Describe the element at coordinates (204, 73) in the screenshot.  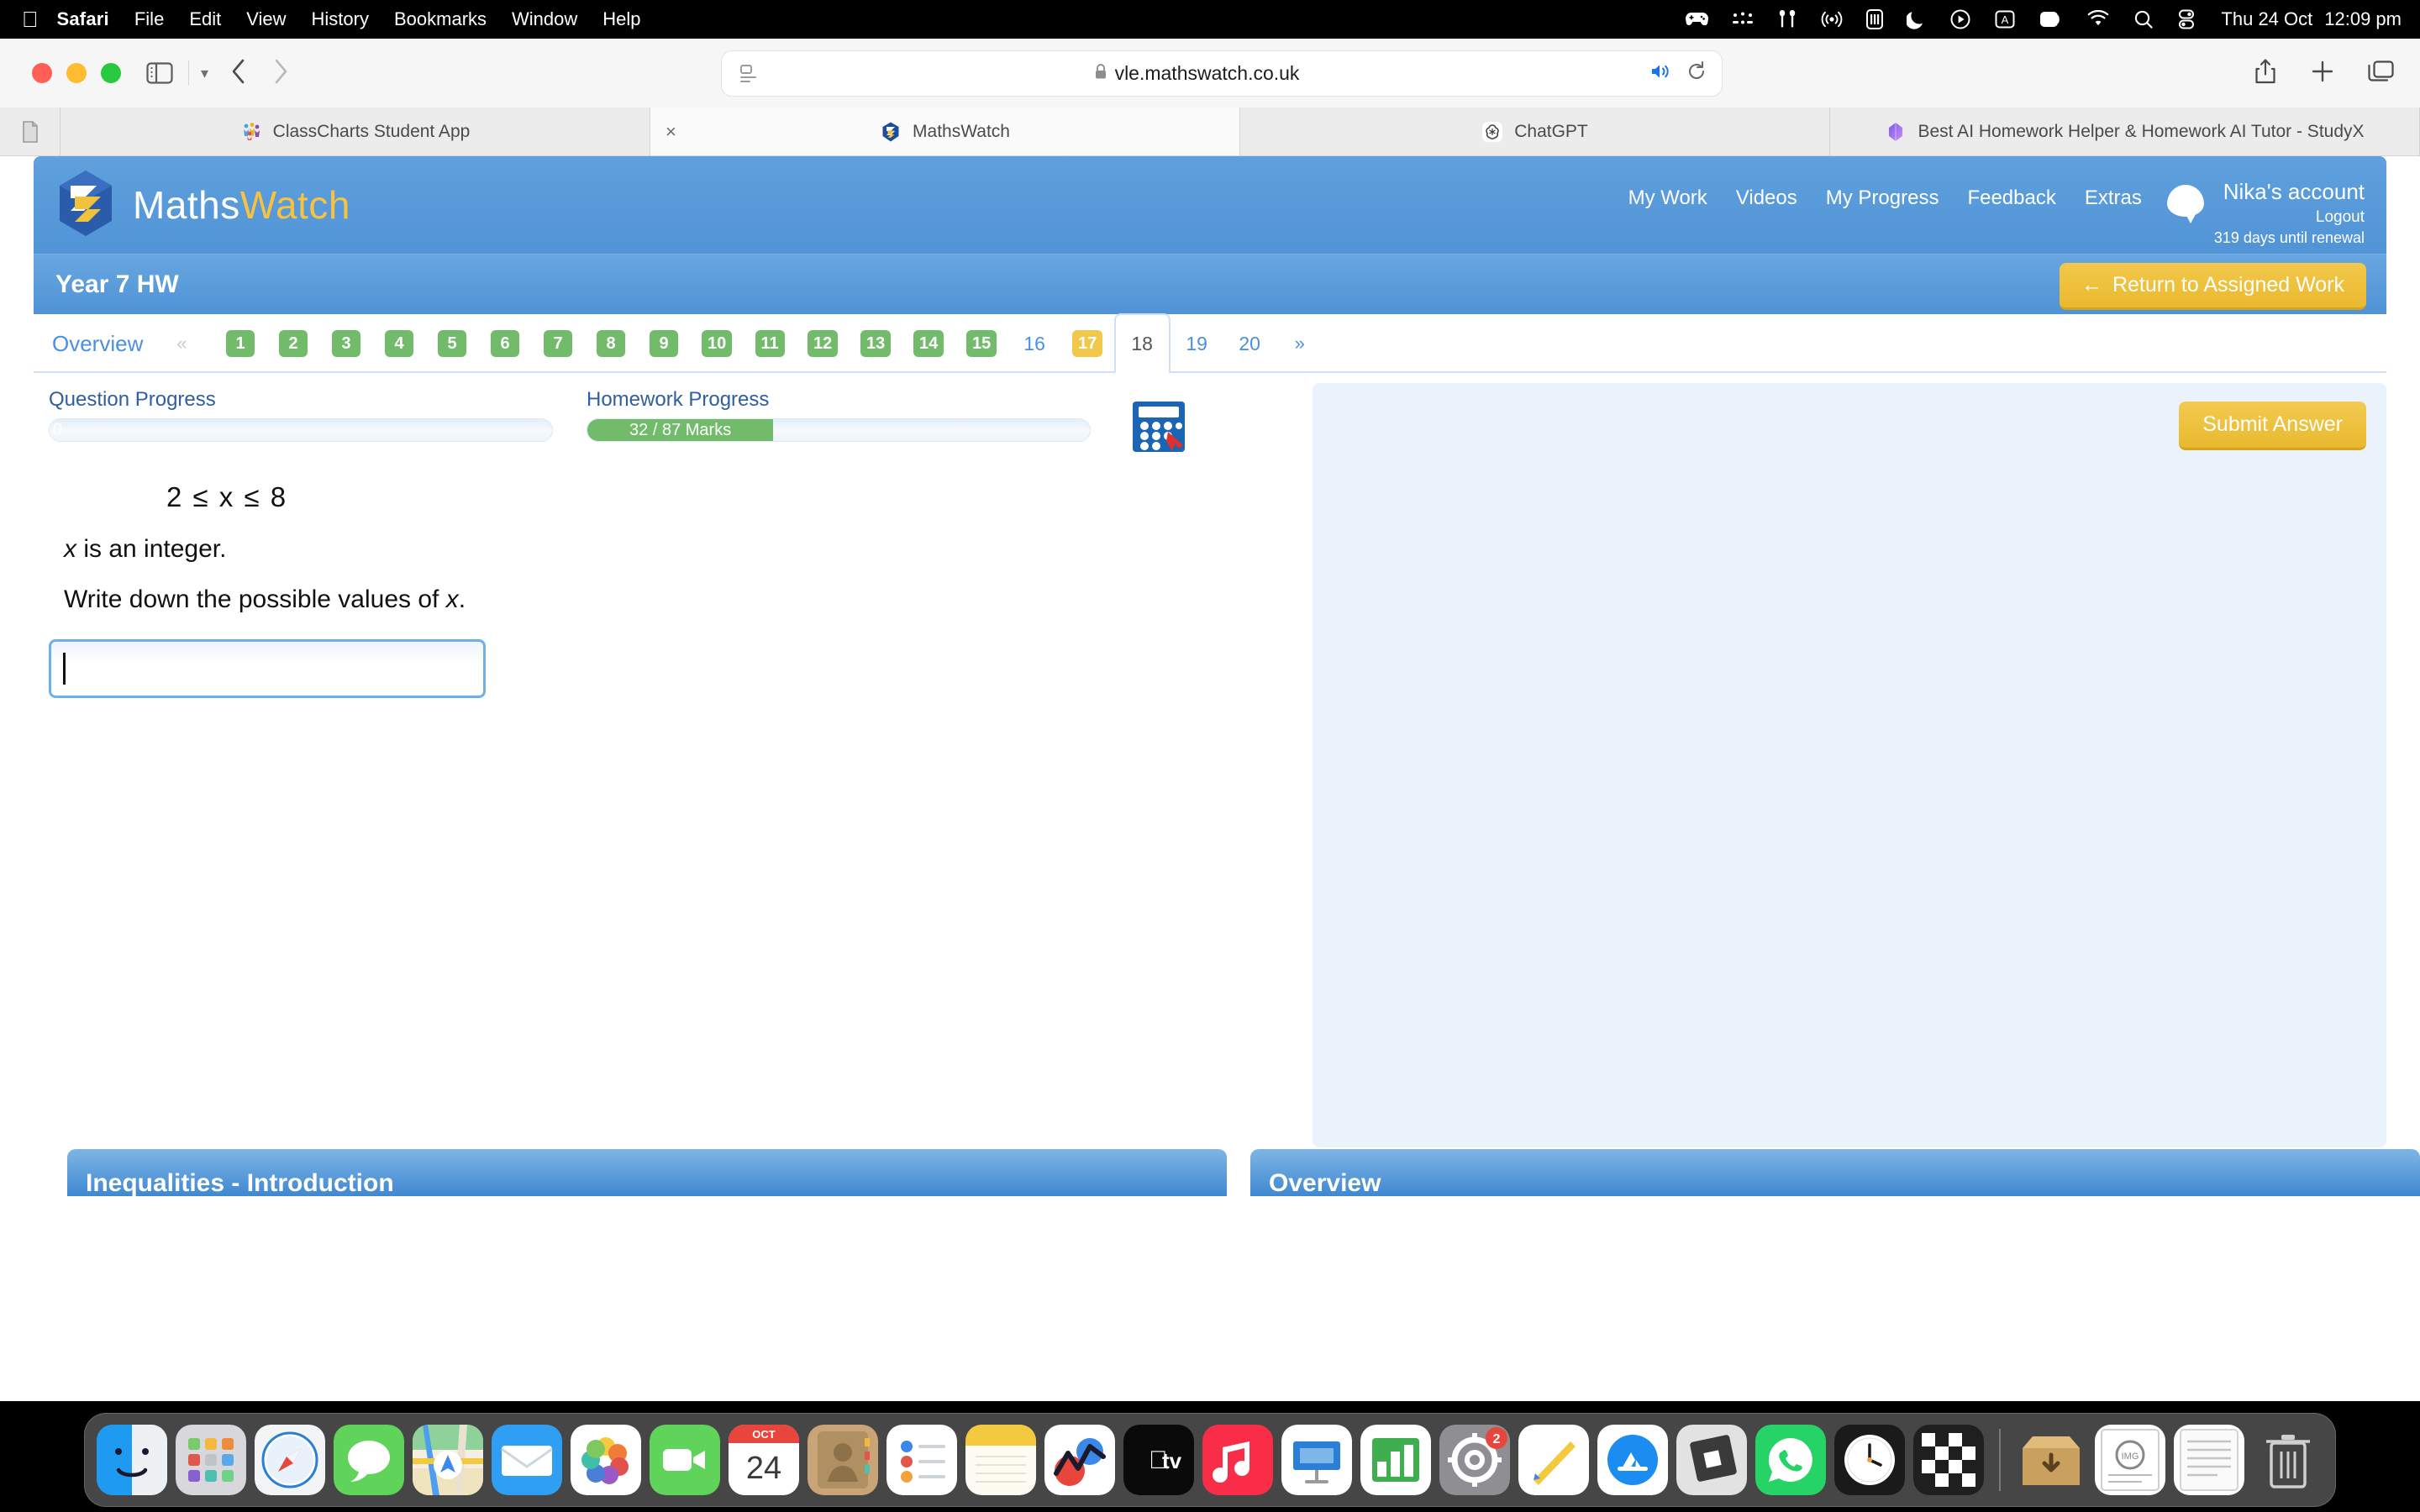
I see `chevron-down-icon: ▾` at that location.